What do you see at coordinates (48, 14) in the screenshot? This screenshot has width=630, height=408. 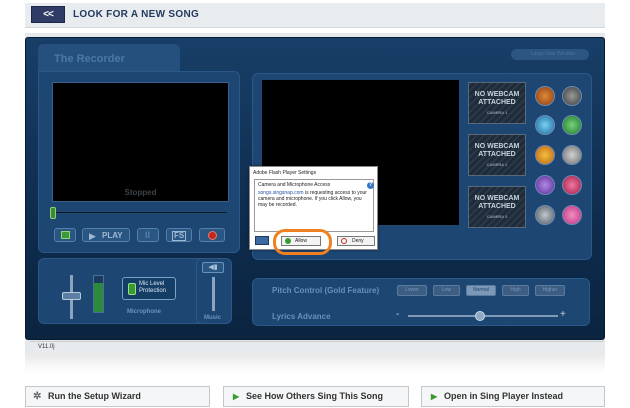 I see `back-button: <<` at bounding box center [48, 14].